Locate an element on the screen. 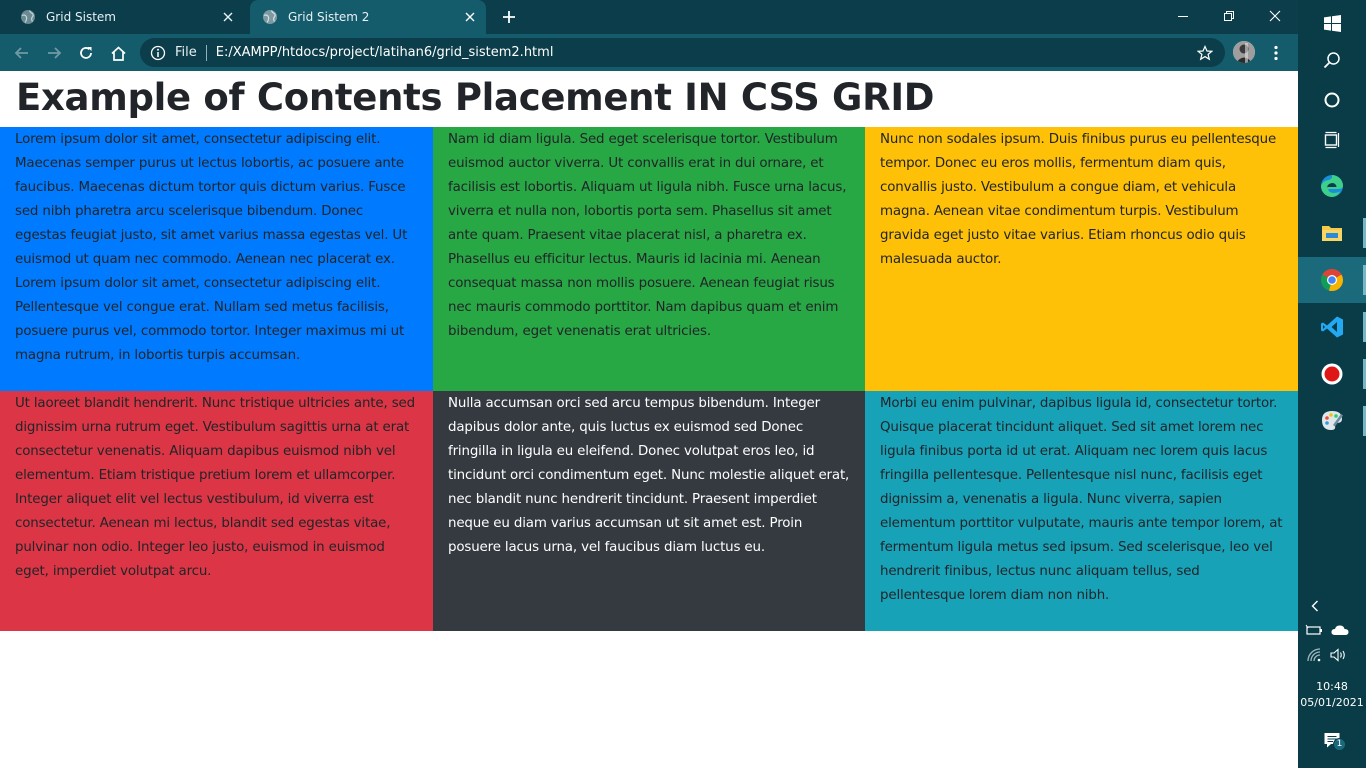  recorder-taskbar-app is located at coordinates (1332, 374).